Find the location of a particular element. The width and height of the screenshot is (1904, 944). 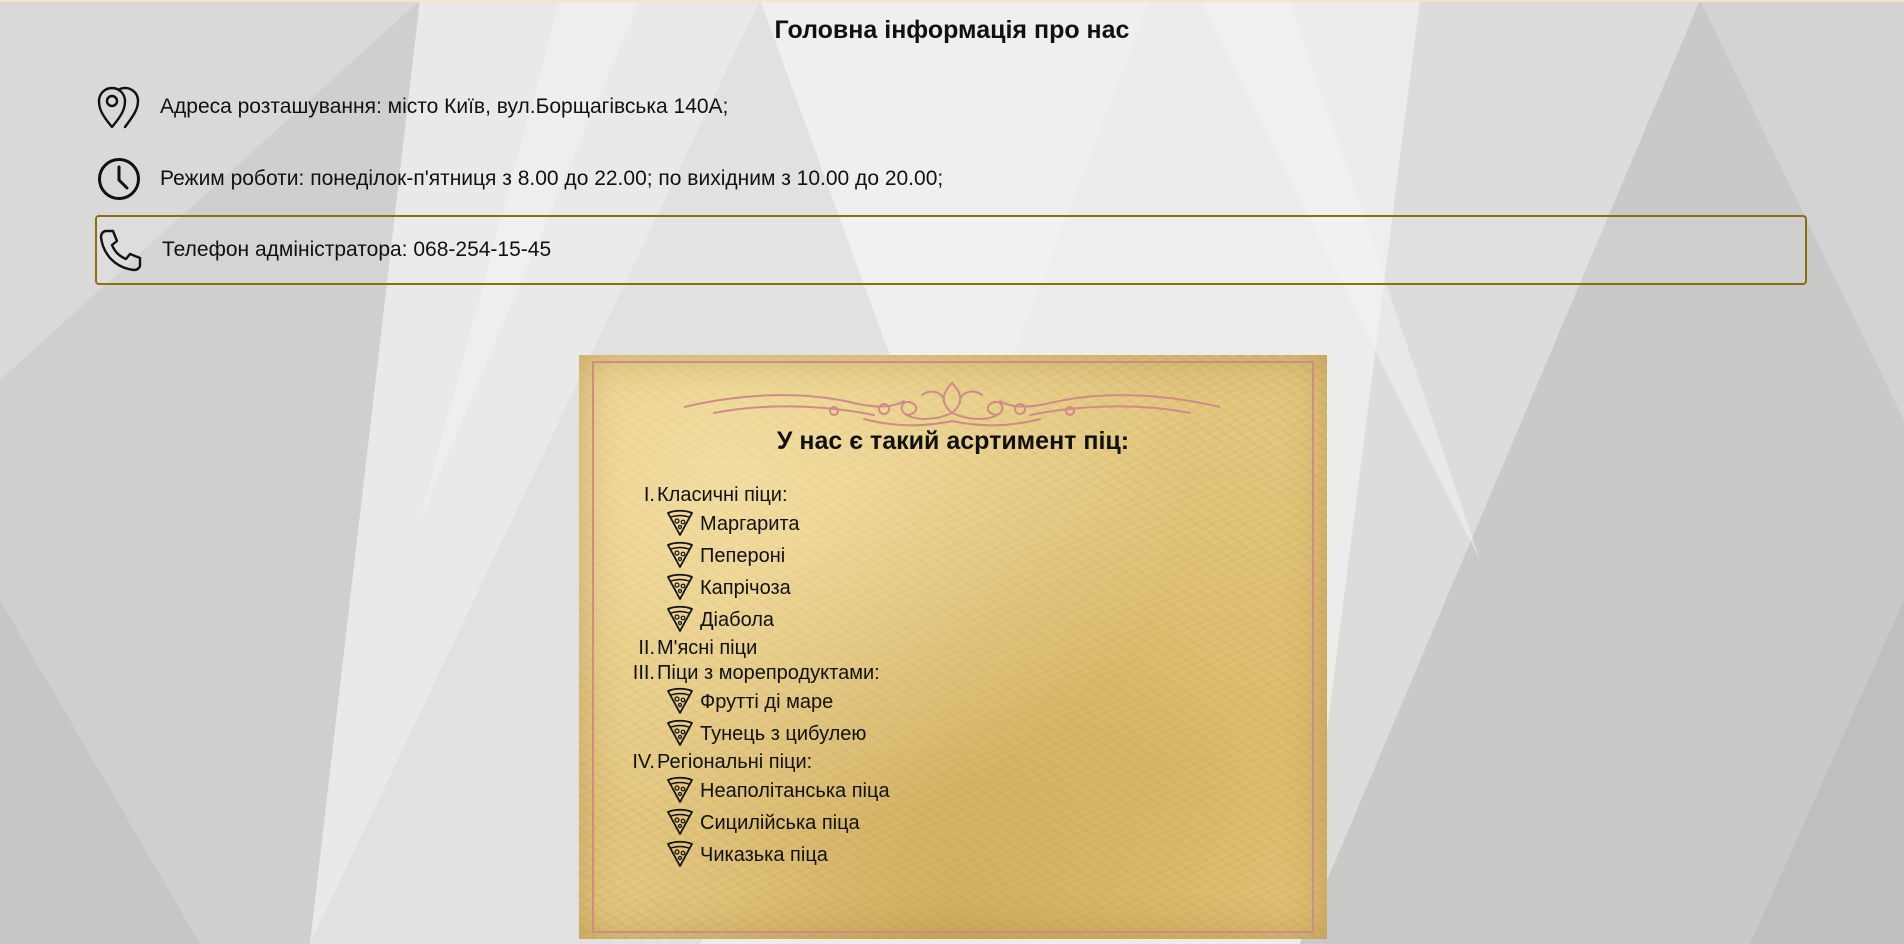

menu-item: Маргарита is located at coordinates (953, 524).